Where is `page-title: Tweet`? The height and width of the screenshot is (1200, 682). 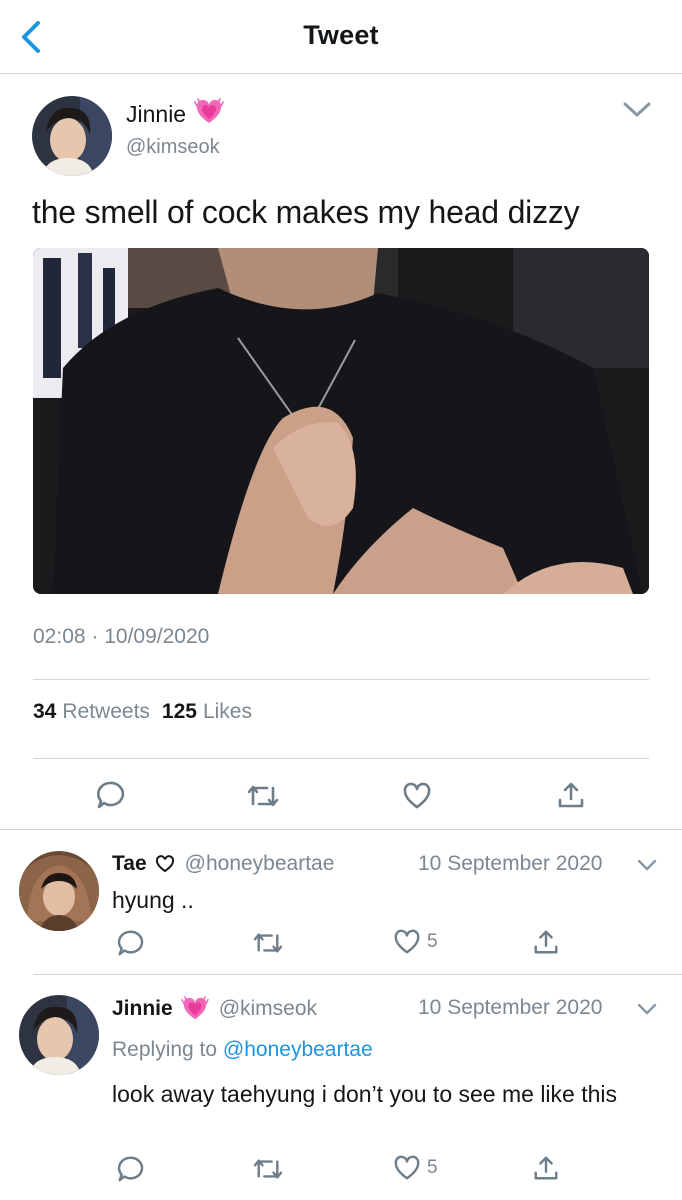
page-title: Tweet is located at coordinates (341, 35).